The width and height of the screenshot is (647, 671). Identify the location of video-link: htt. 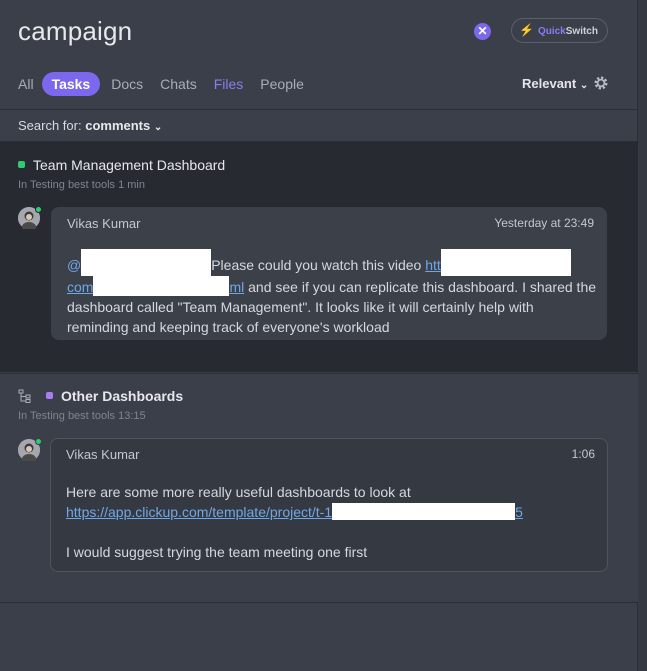
(433, 265).